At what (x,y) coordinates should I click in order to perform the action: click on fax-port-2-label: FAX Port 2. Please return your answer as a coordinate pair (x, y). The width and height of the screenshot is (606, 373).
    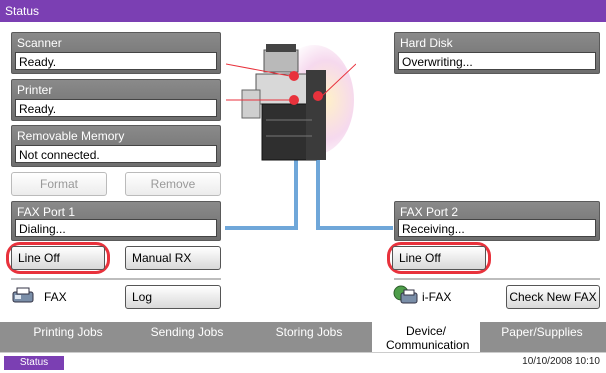
    Looking at the image, I should click on (429, 212).